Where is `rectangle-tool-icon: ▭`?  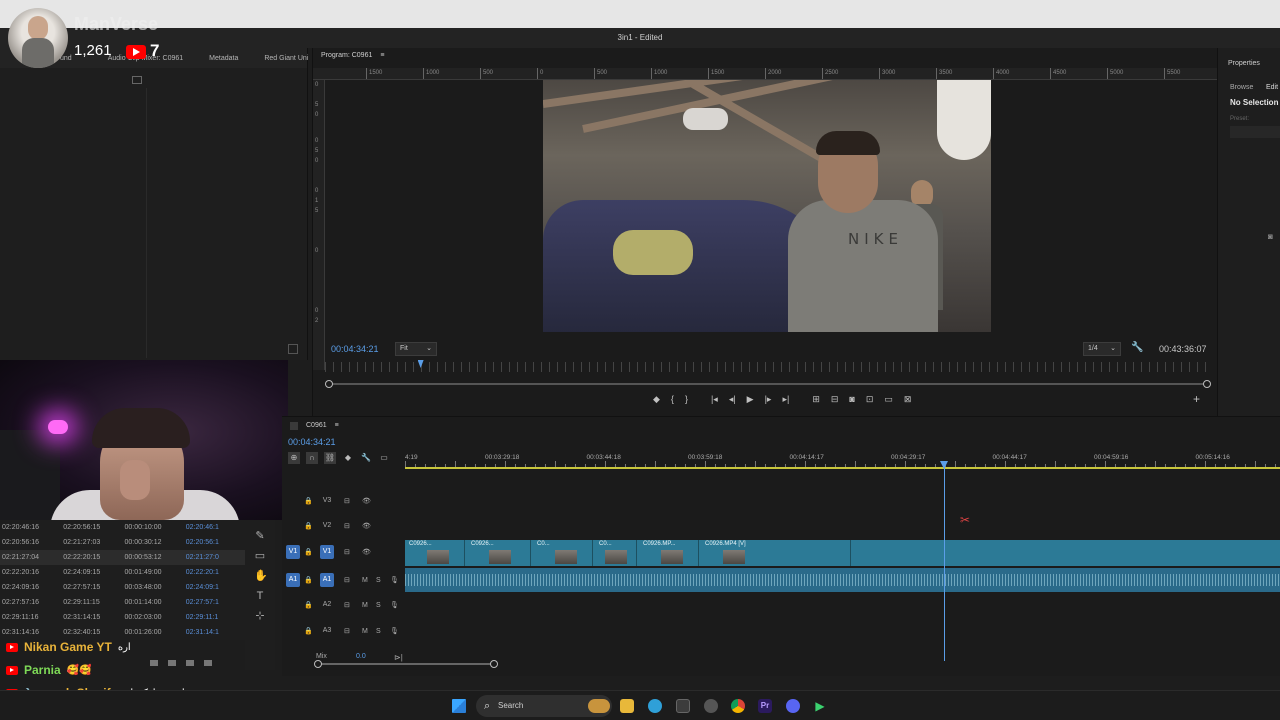
rectangle-tool-icon: ▭ is located at coordinates (260, 556).